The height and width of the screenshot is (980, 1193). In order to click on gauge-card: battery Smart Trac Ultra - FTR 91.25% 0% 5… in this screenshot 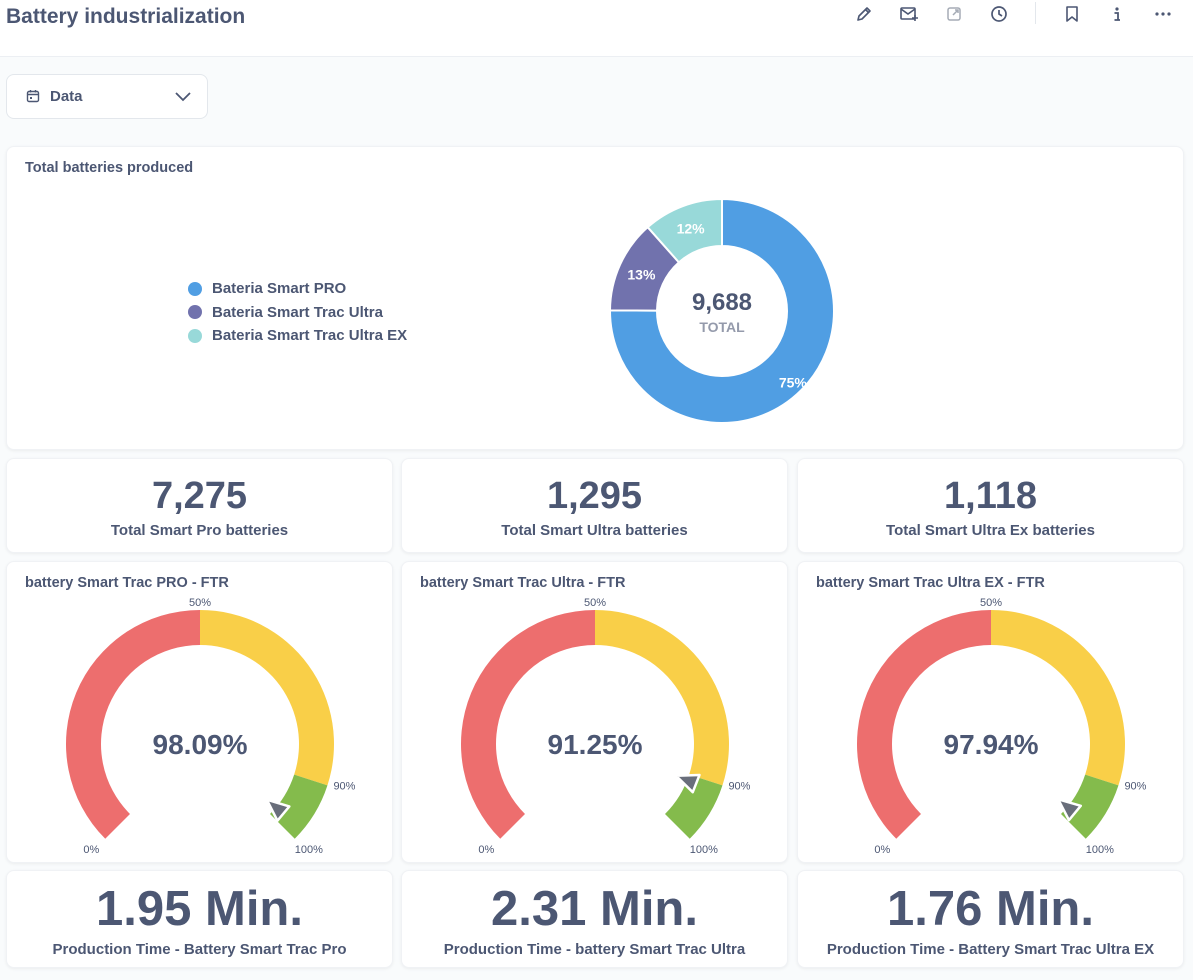, I will do `click(594, 712)`.